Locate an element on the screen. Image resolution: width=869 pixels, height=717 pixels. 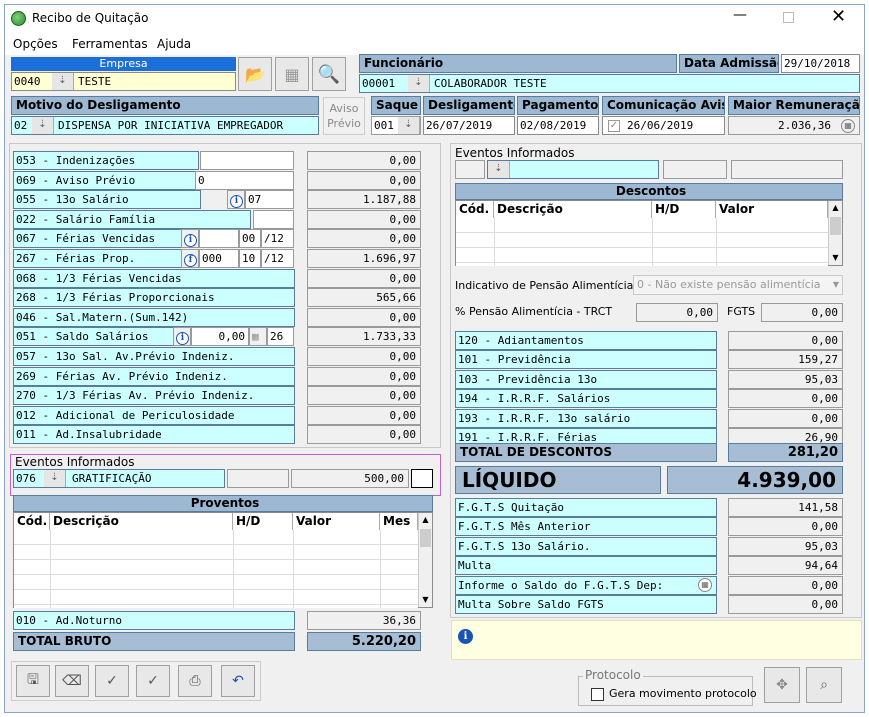
prov-col-hd: H/D is located at coordinates (263, 521).